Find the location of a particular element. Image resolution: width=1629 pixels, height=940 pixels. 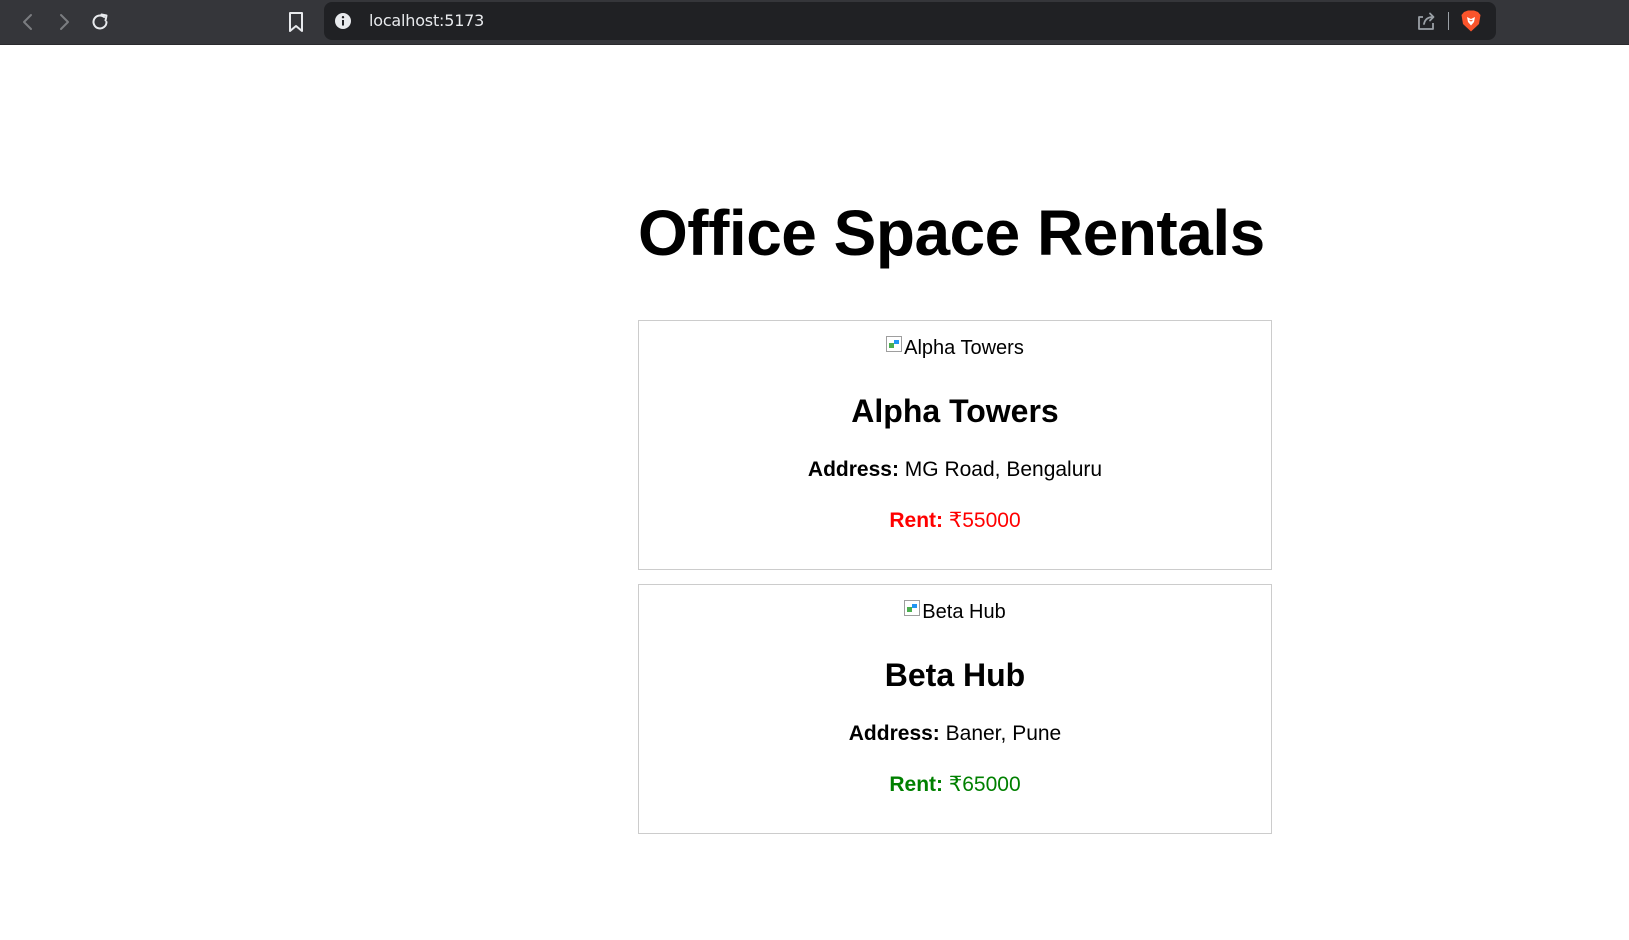

rent-value: ₹65000 is located at coordinates (984, 784).